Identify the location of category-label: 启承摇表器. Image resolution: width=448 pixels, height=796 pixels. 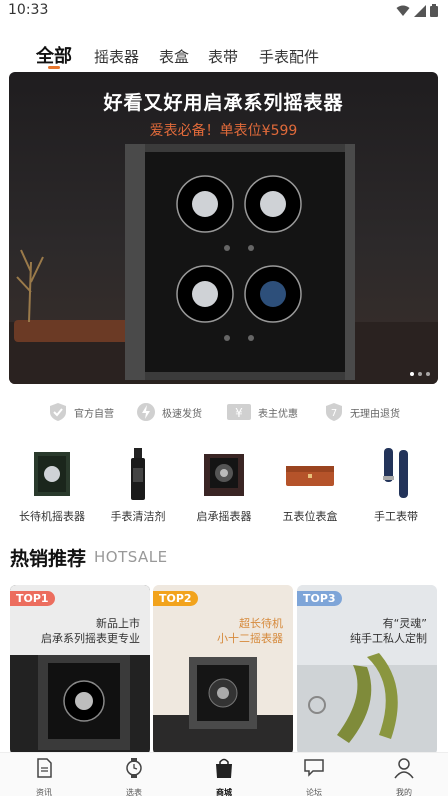
(224, 516).